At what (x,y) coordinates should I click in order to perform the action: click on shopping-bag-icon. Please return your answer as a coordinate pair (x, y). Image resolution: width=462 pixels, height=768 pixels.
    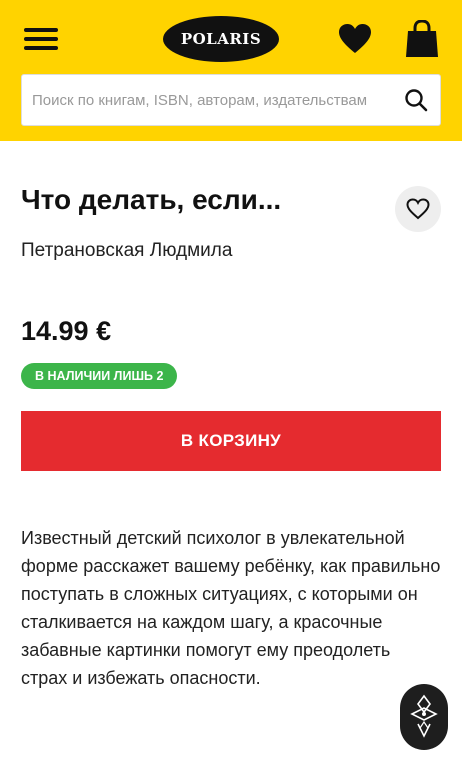
    Looking at the image, I should click on (422, 38).